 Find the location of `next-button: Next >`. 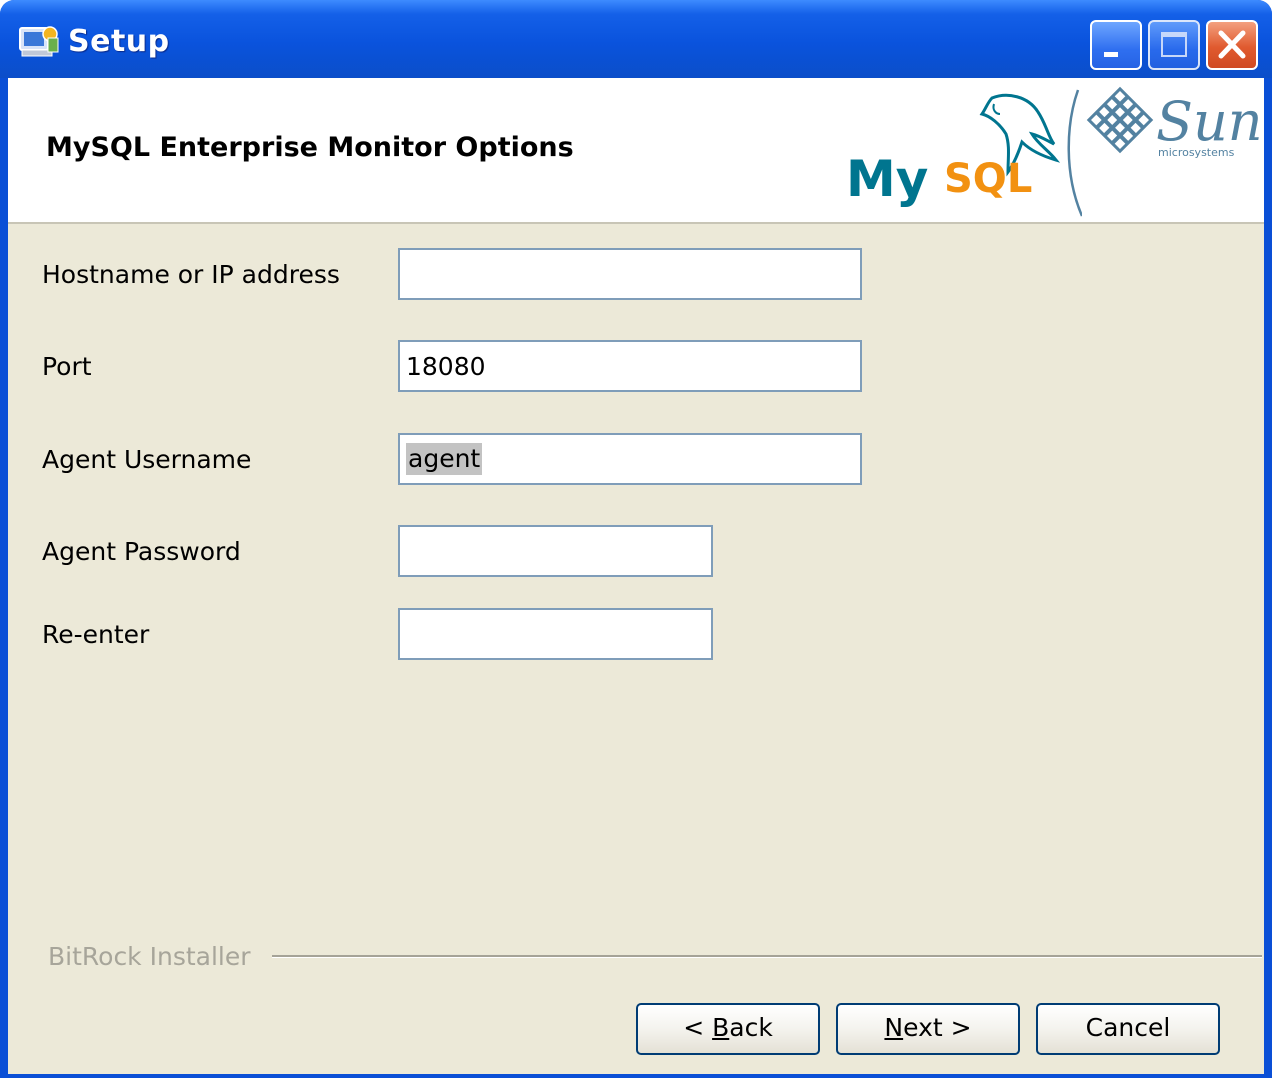

next-button: Next > is located at coordinates (928, 1029).